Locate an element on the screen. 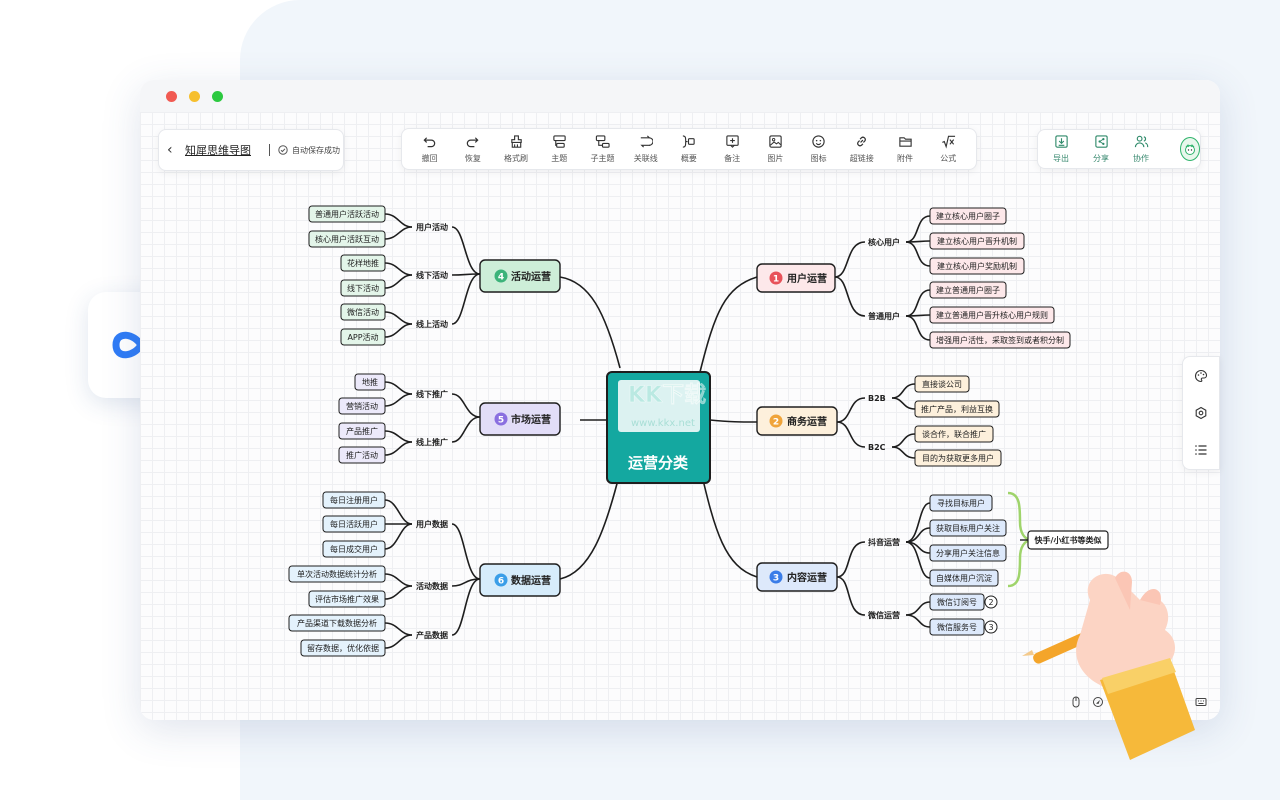 The height and width of the screenshot is (800, 1280). action-panel: 导出 分享 协作 is located at coordinates (1119, 149).